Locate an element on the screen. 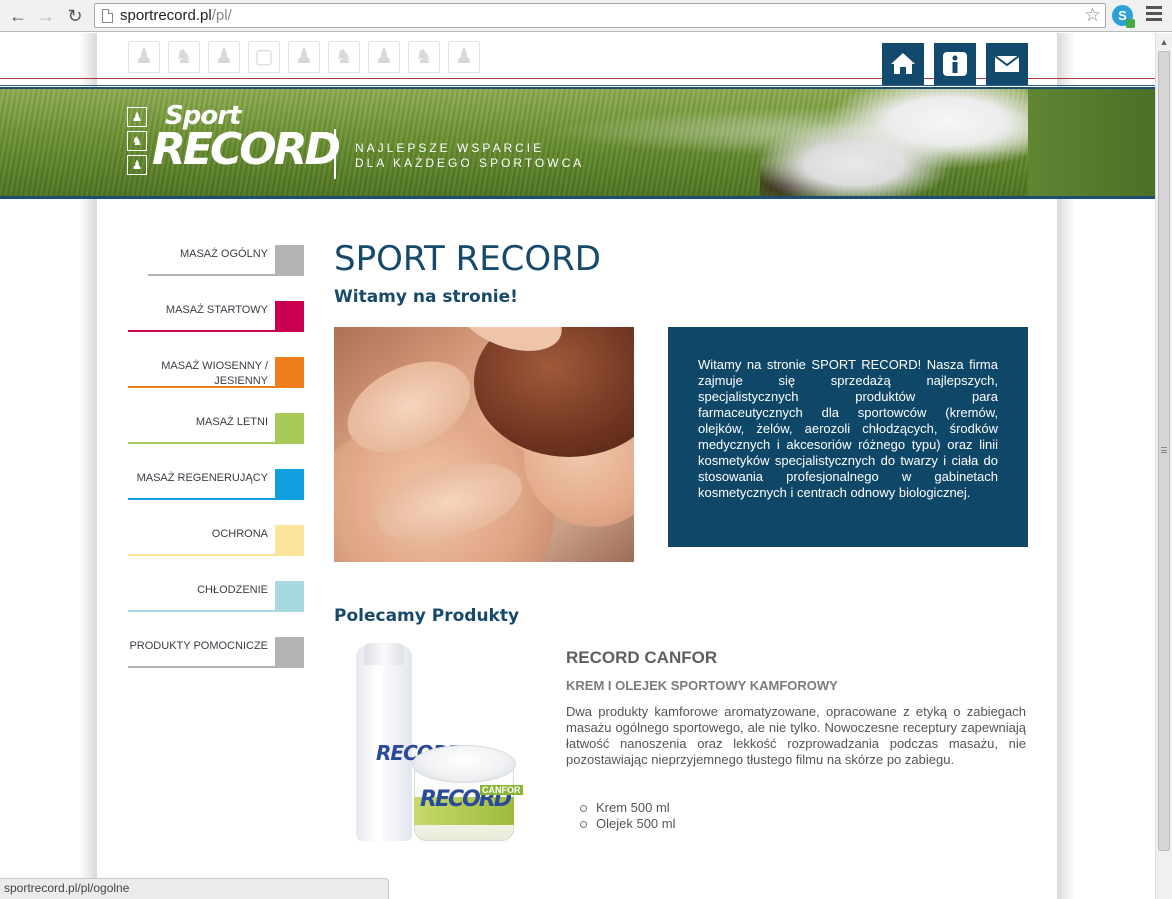 This screenshot has height=899, width=1172. oil-bottle: RECORD is located at coordinates (410, 743).